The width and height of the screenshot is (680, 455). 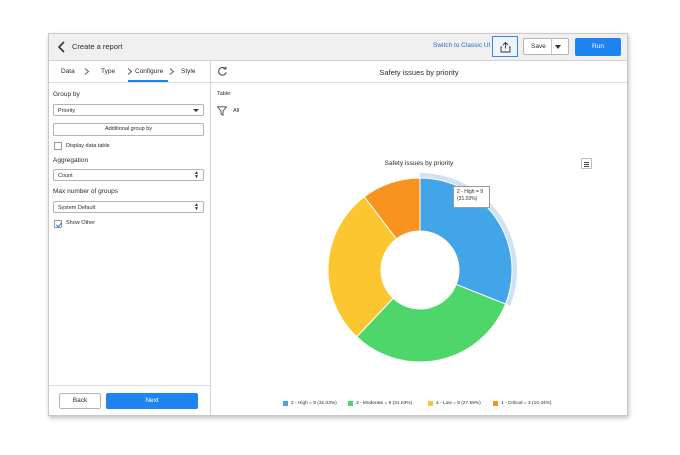 I want to click on group-by-label: Group by, so click(x=66, y=94).